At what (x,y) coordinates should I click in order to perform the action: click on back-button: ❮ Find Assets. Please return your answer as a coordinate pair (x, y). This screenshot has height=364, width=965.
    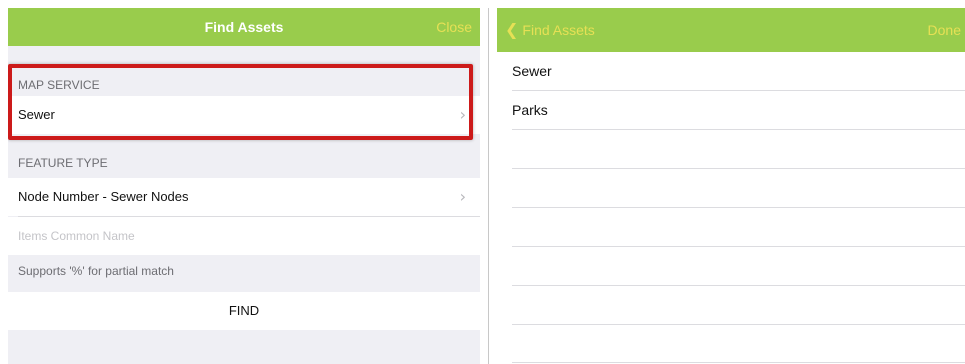
    Looking at the image, I should click on (550, 30).